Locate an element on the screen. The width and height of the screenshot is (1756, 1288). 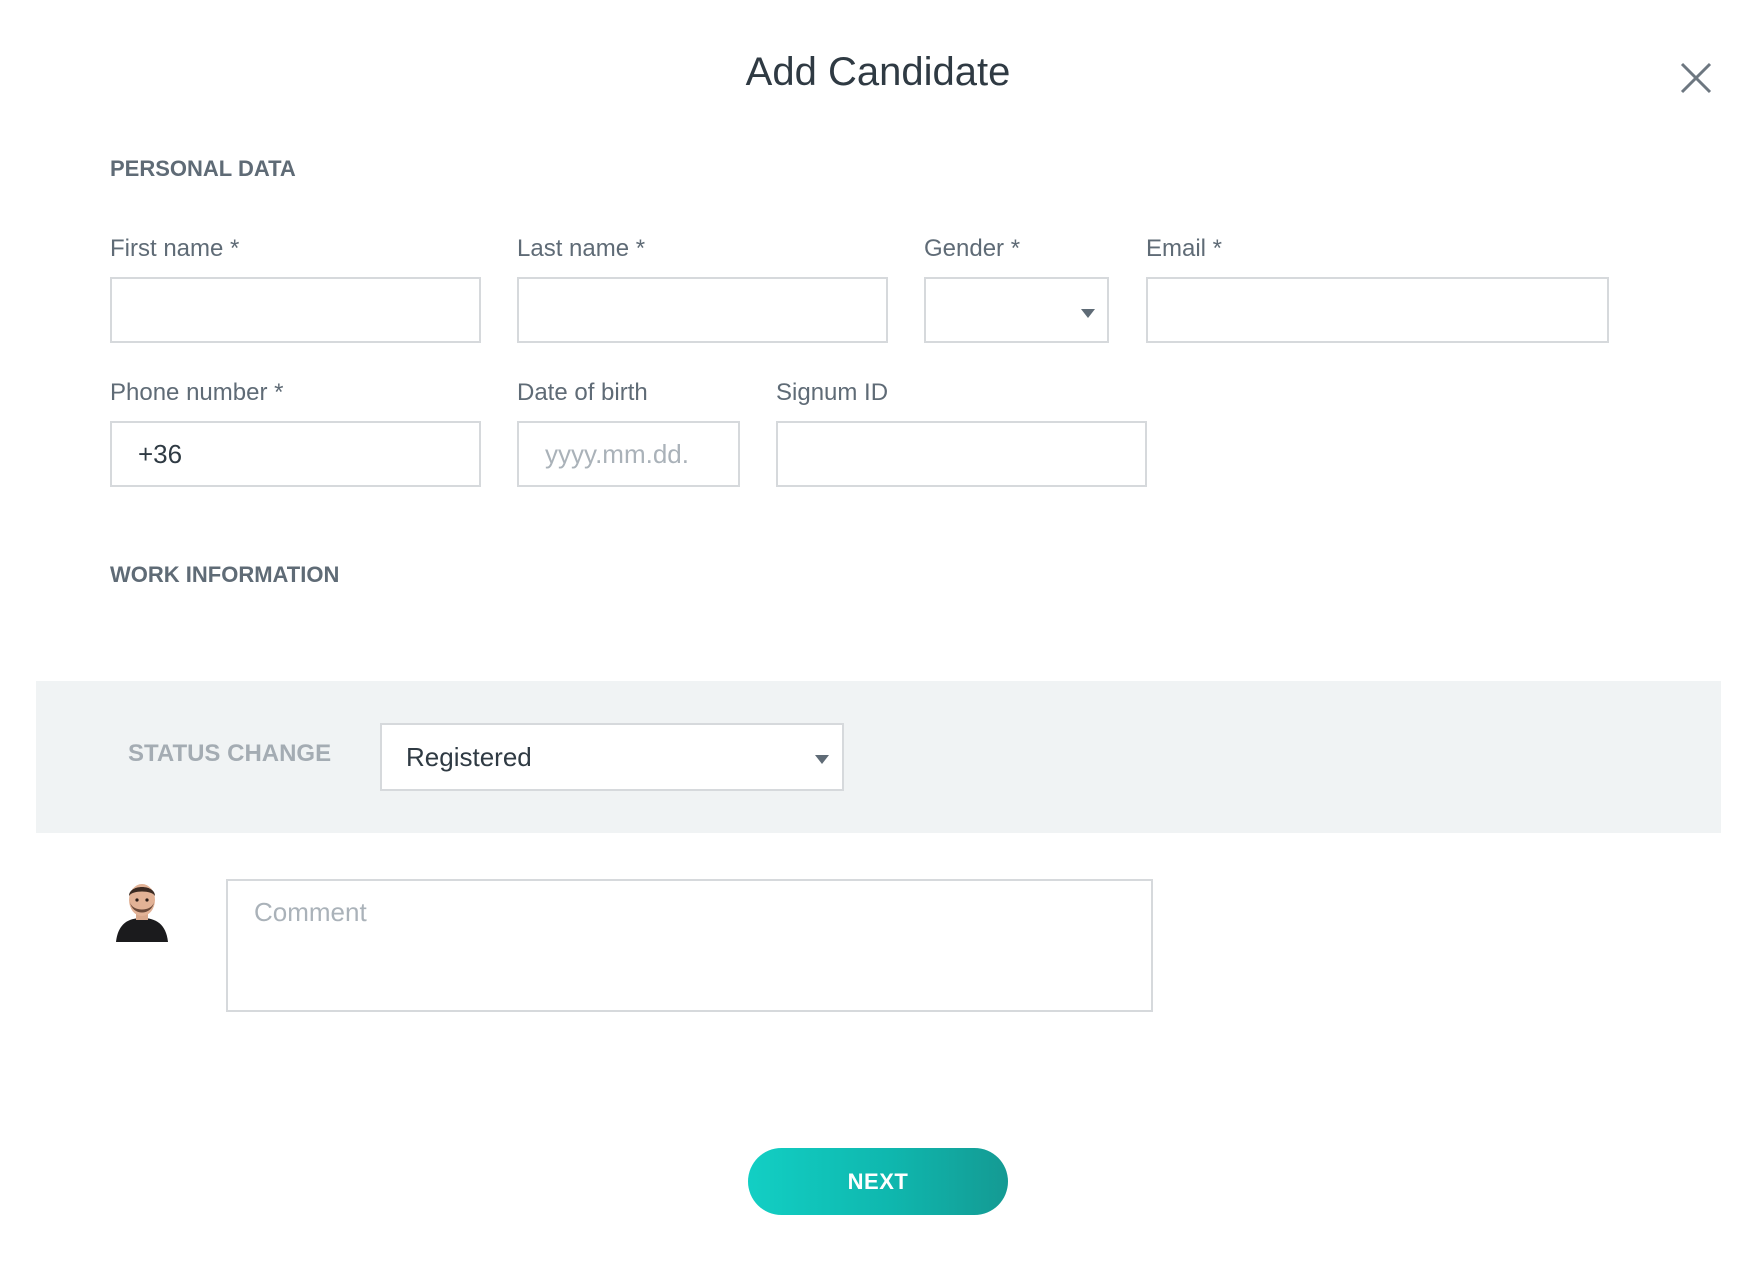
close-icon is located at coordinates (1696, 78).